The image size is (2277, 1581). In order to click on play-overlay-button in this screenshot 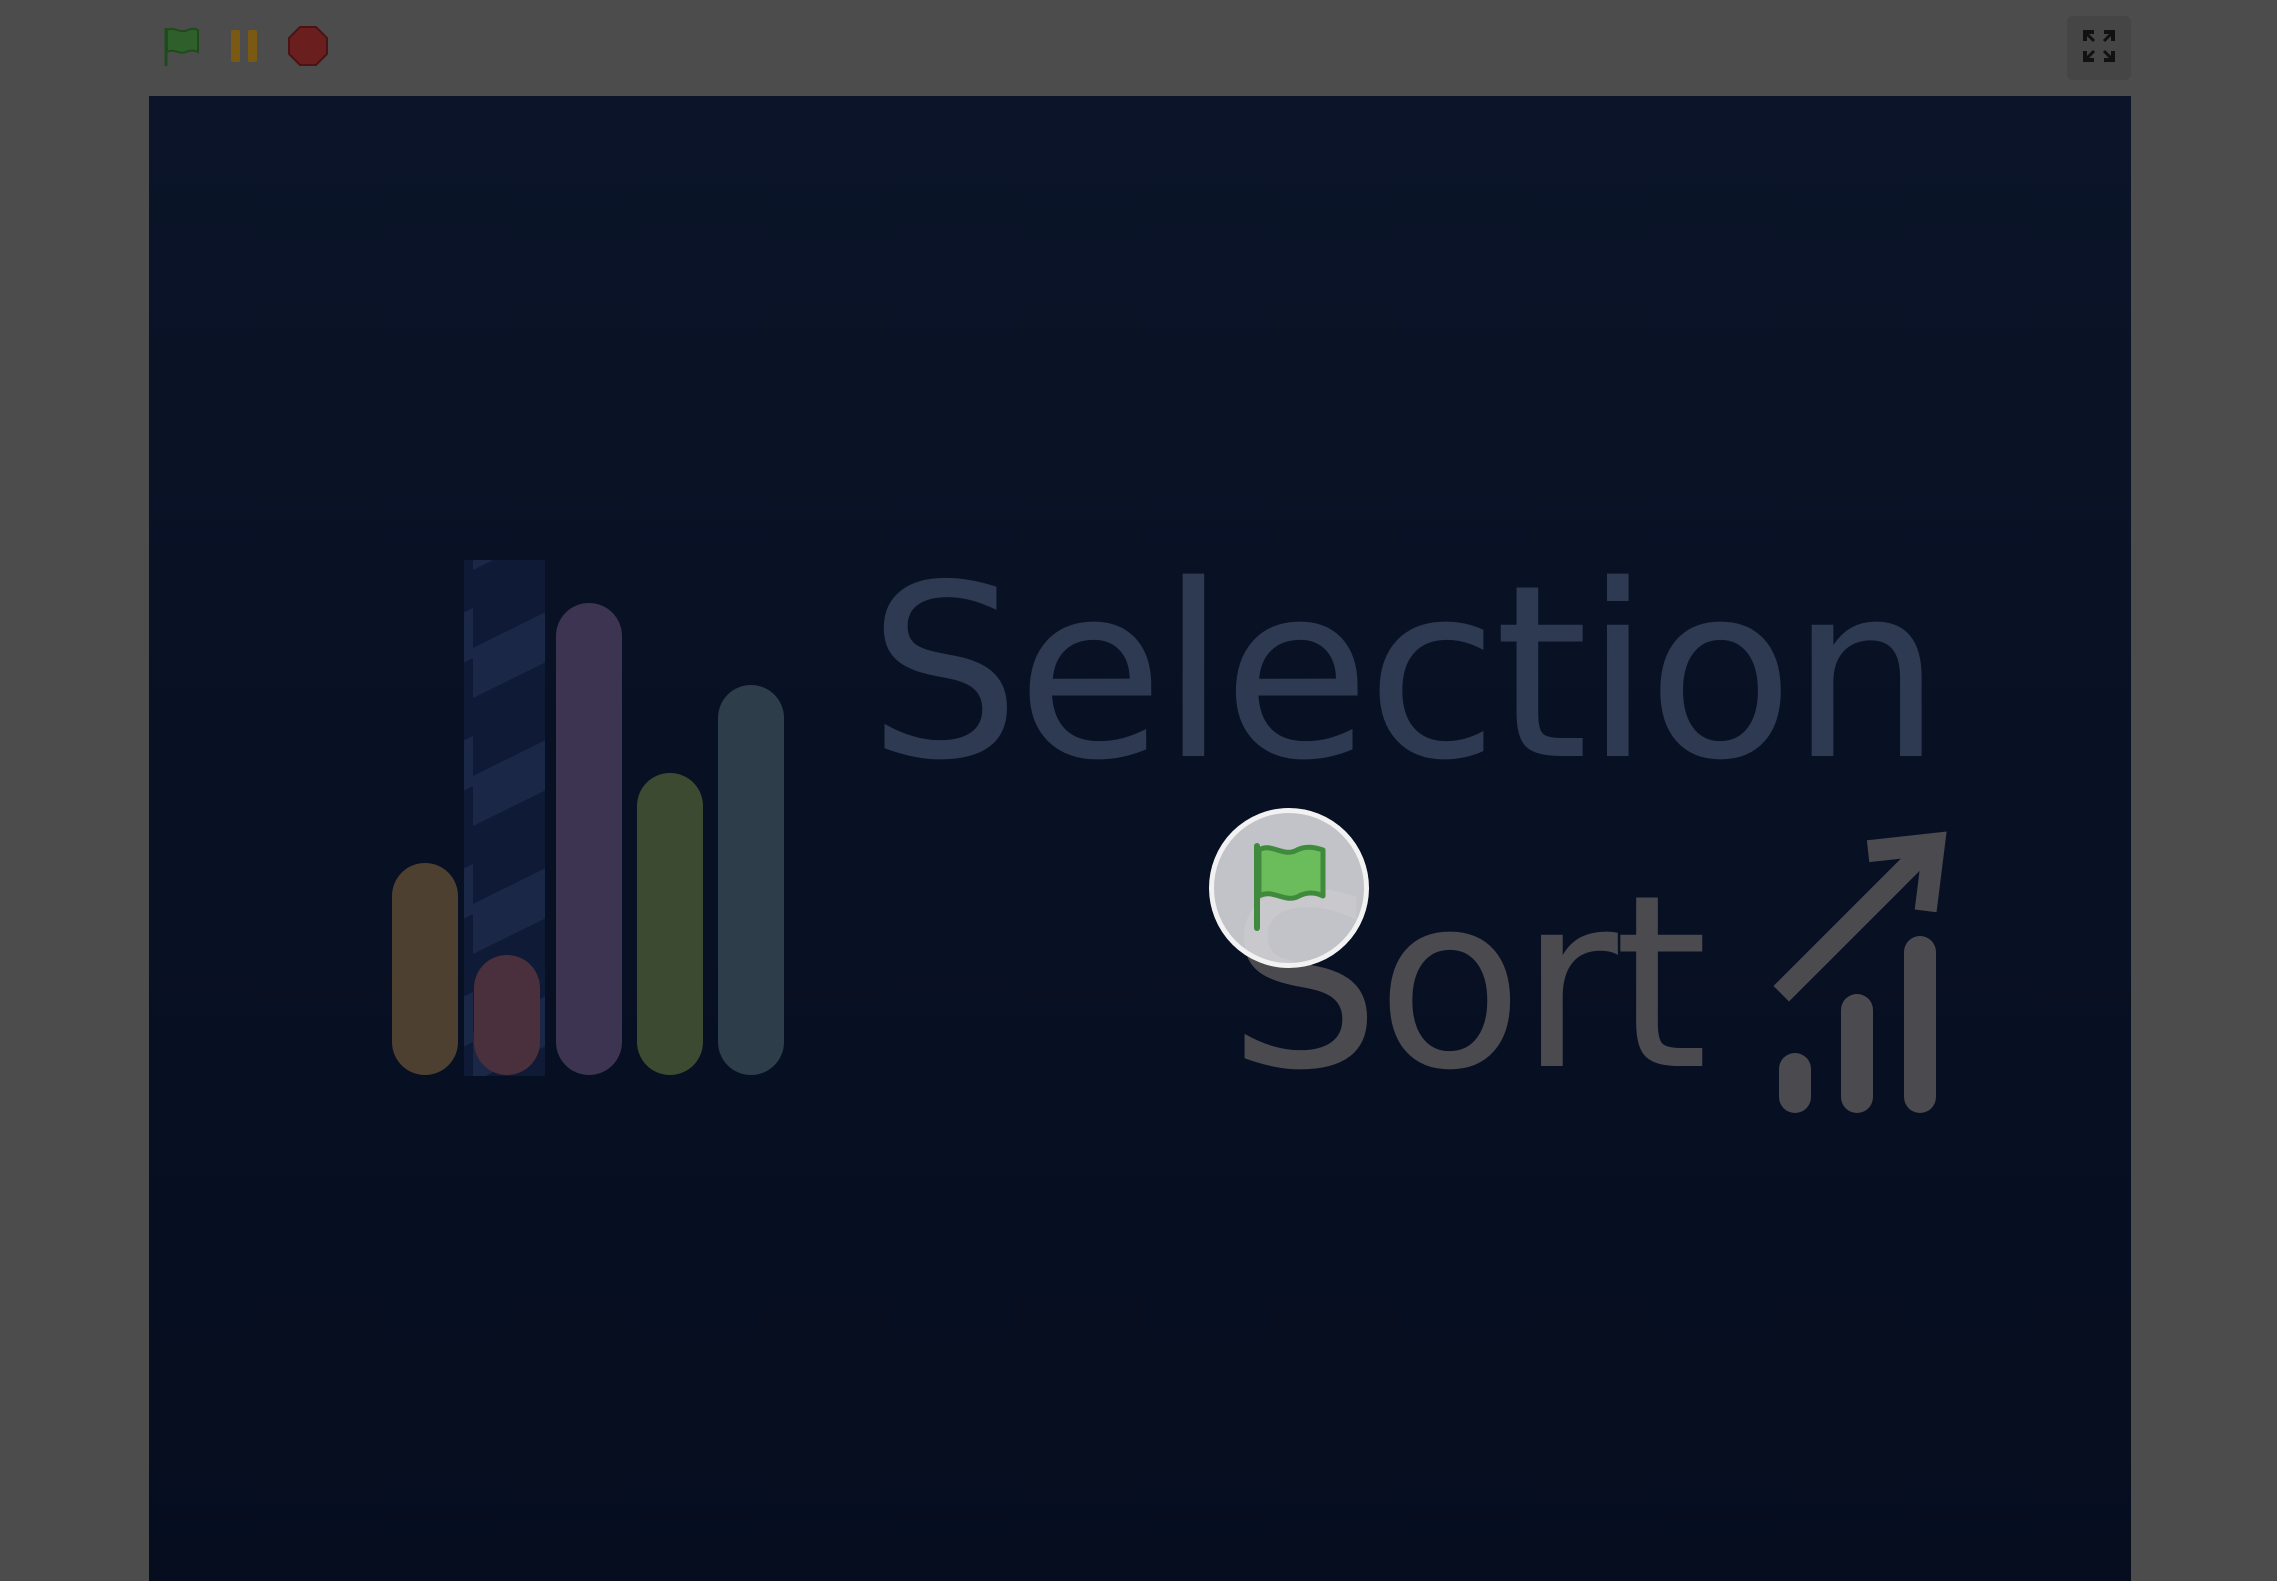, I will do `click(1289, 888)`.